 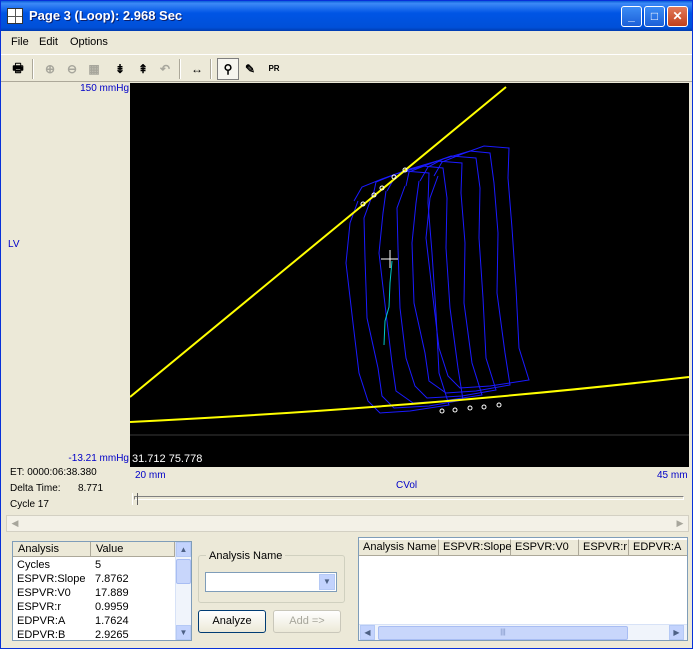 I want to click on column-header-value: Value, so click(x=133, y=549).